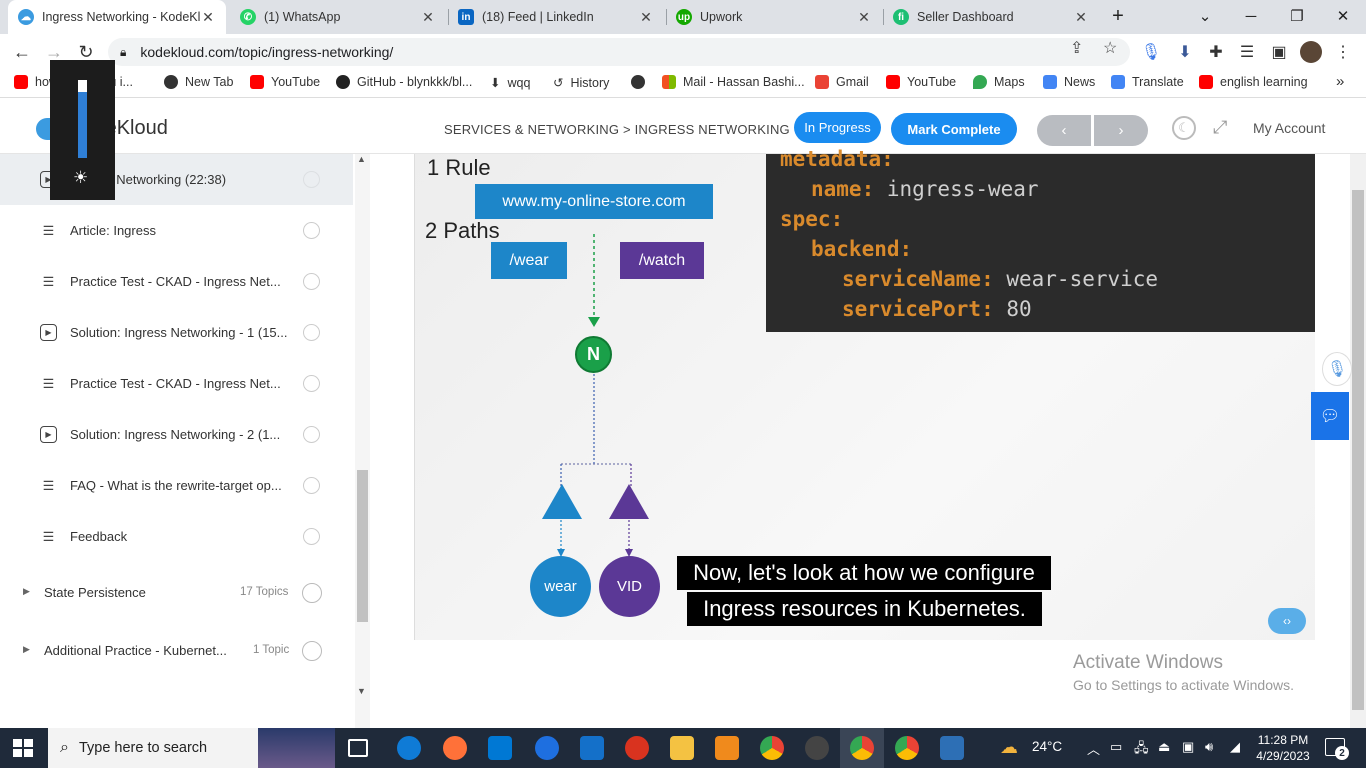 The height and width of the screenshot is (768, 1366). What do you see at coordinates (772, 748) in the screenshot?
I see `chrome-icon` at bounding box center [772, 748].